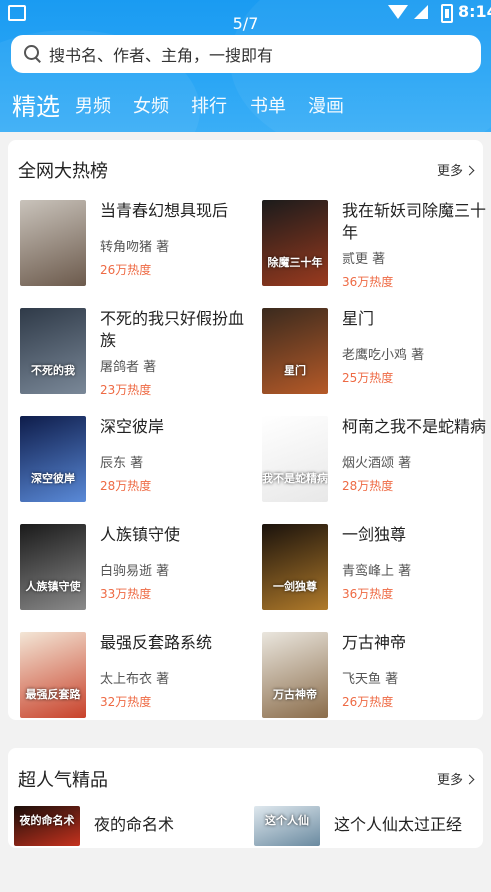 This screenshot has width=491, height=892. Describe the element at coordinates (370, 679) in the screenshot. I see `book-author: 飞天鱼 著` at that location.